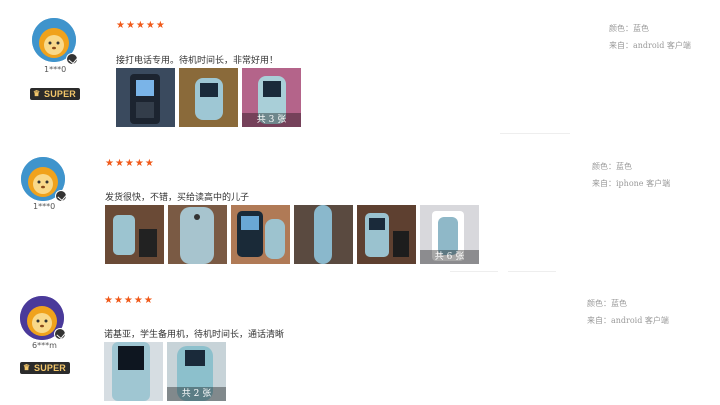  Describe the element at coordinates (196, 371) in the screenshot. I see `review-image: 共 2 张` at that location.